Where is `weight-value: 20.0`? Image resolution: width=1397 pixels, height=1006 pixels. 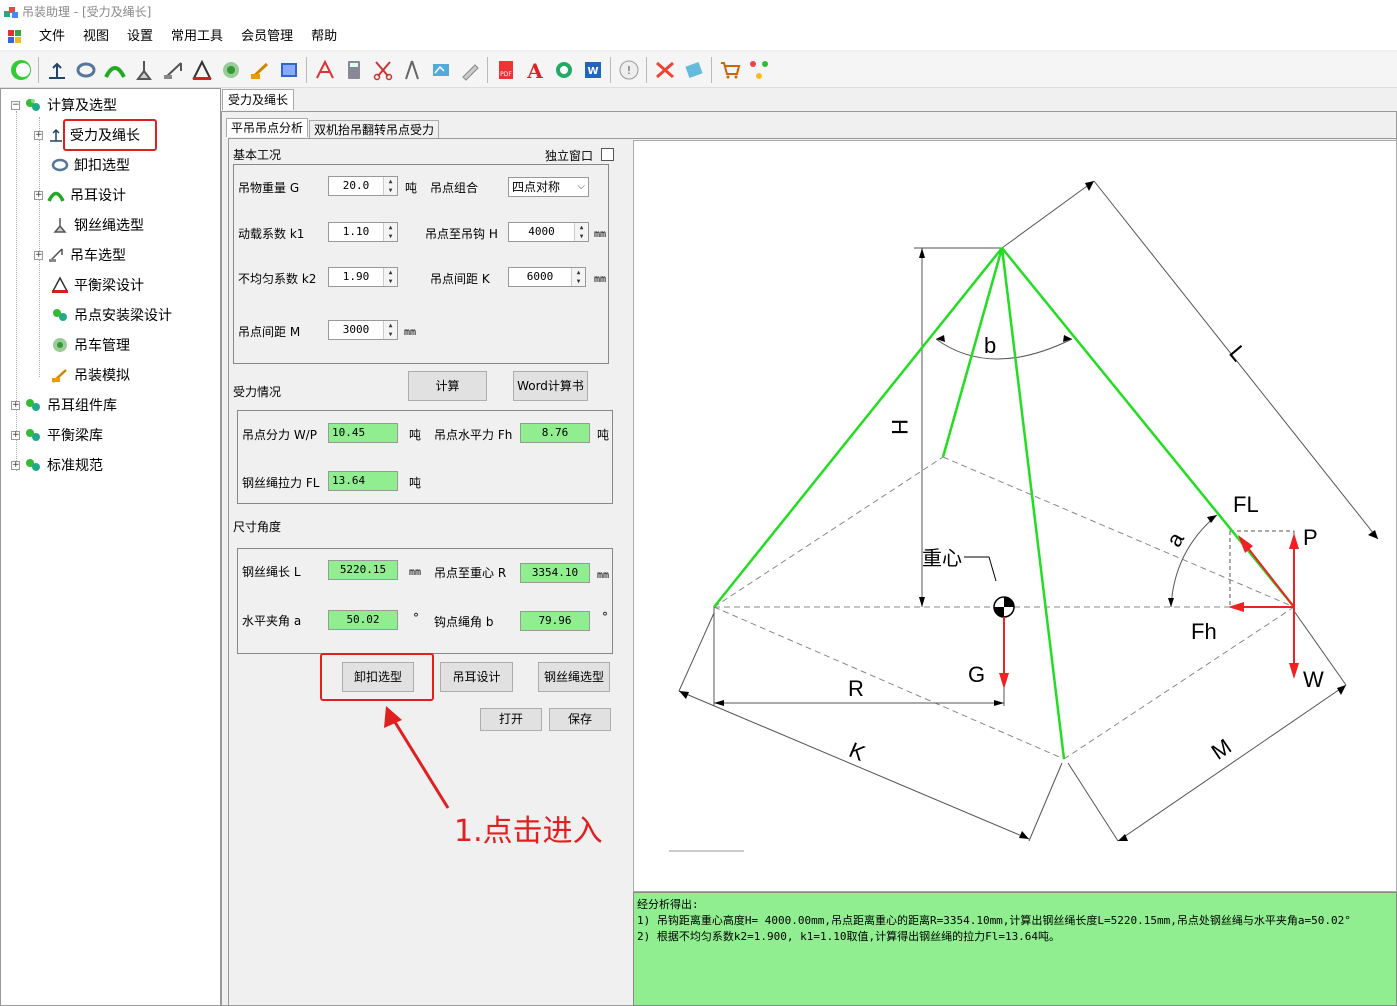 weight-value: 20.0 is located at coordinates (356, 185).